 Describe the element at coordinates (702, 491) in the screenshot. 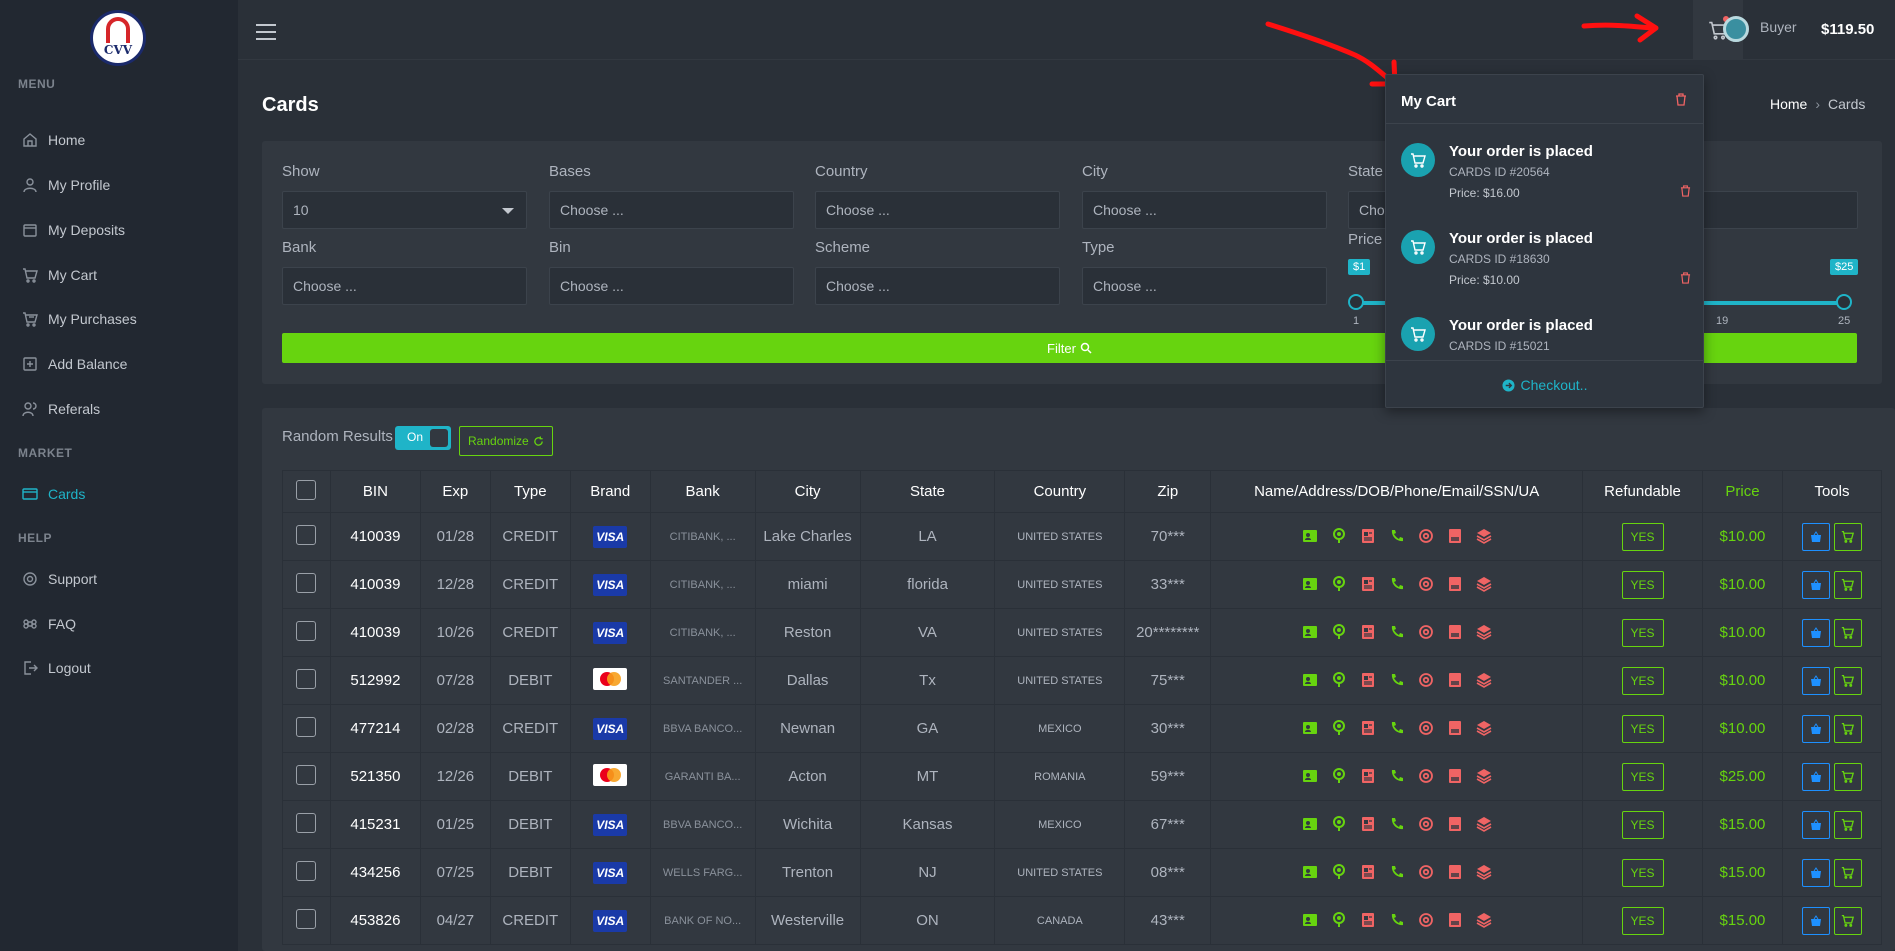

I see `col-bank: Bank` at that location.